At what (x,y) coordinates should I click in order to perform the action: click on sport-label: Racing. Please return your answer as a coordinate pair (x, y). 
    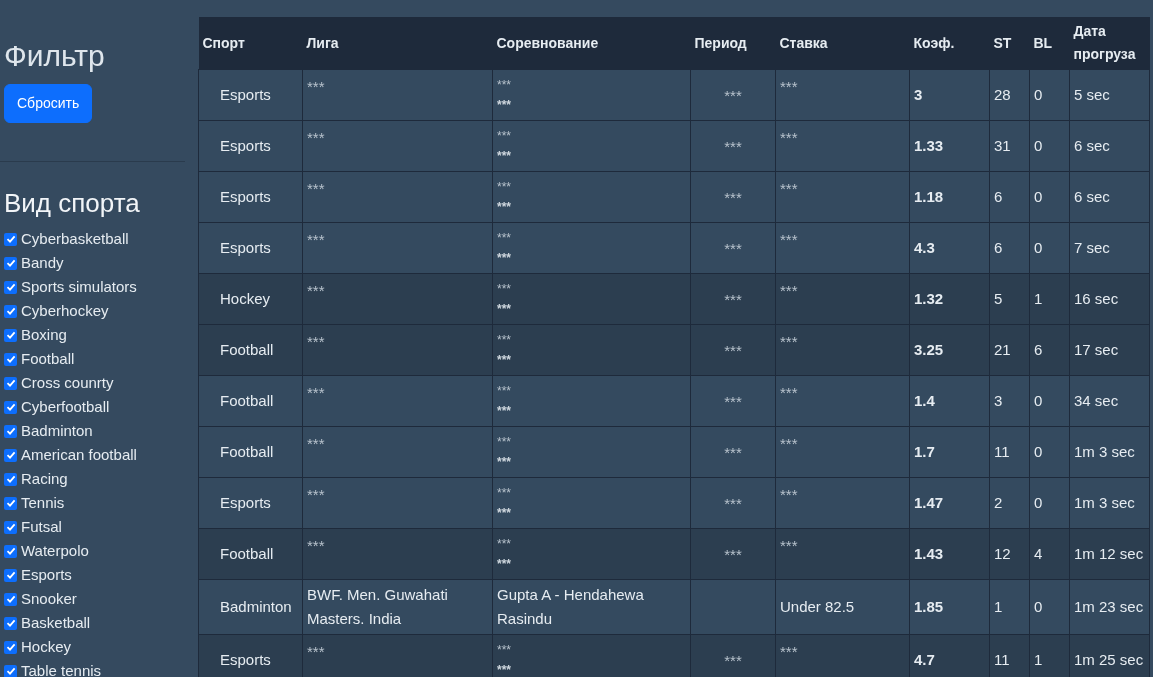
    Looking at the image, I should click on (44, 479).